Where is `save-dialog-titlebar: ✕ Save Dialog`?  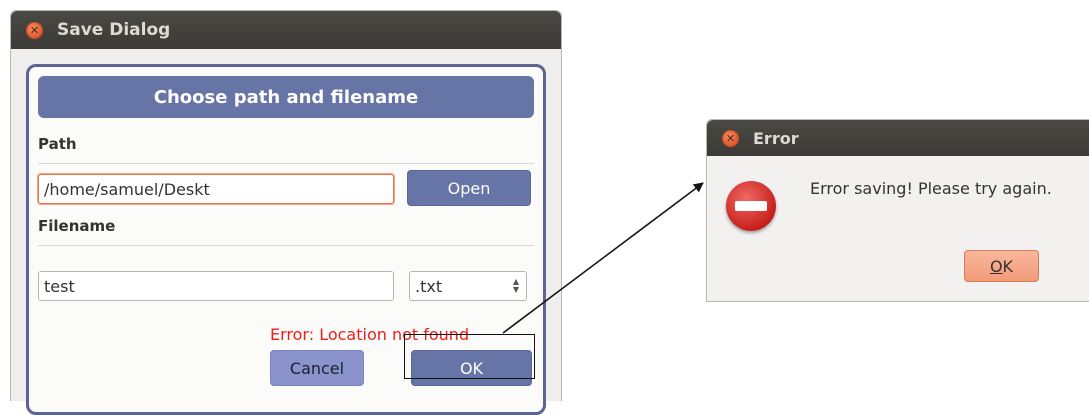
save-dialog-titlebar: ✕ Save Dialog is located at coordinates (286, 30).